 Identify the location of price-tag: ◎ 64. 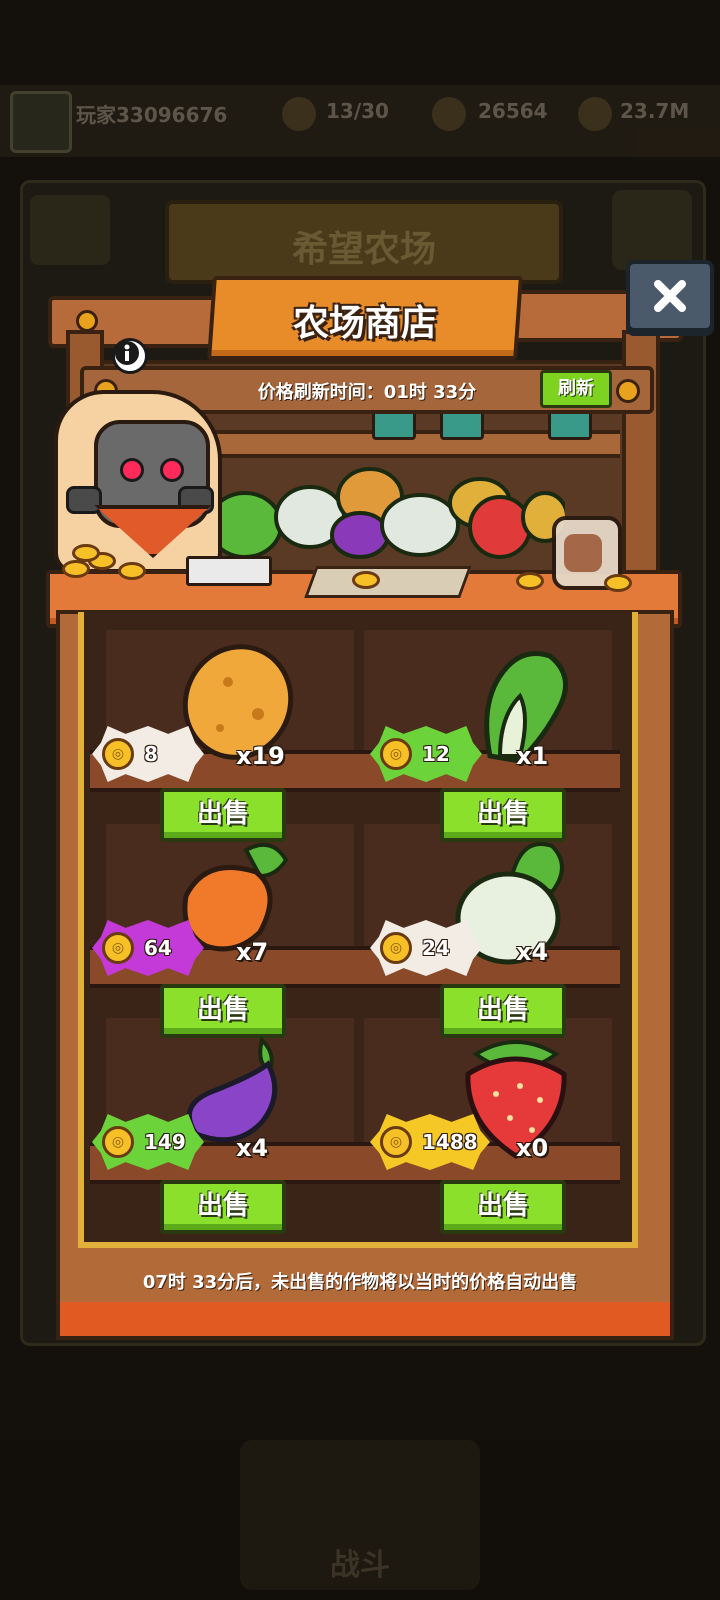
(148, 948).